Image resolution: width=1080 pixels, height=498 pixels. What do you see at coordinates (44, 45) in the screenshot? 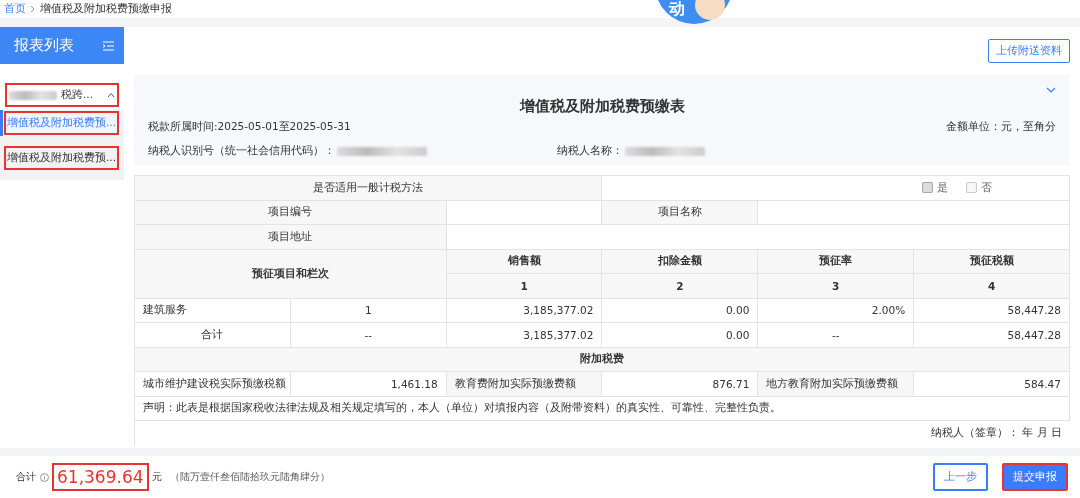
I see `sidebar-title: 报表列表` at bounding box center [44, 45].